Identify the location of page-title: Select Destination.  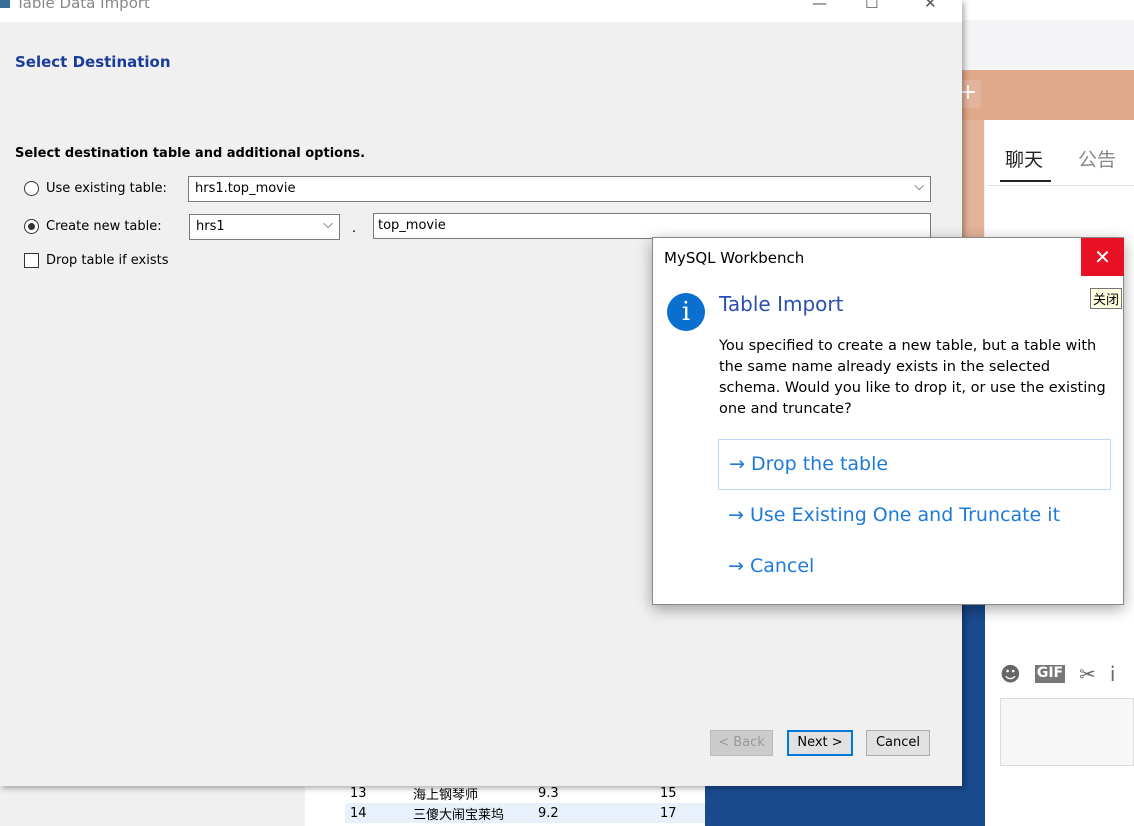
(93, 62).